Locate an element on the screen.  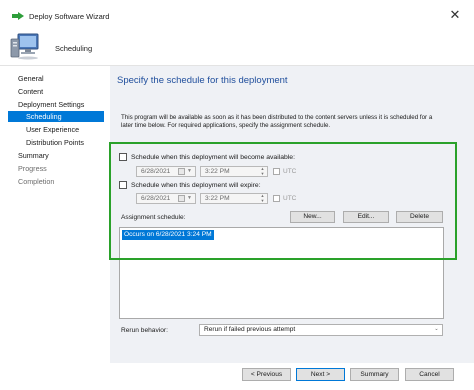
available-date-field: 6/28/2021 ▼ is located at coordinates (166, 171).